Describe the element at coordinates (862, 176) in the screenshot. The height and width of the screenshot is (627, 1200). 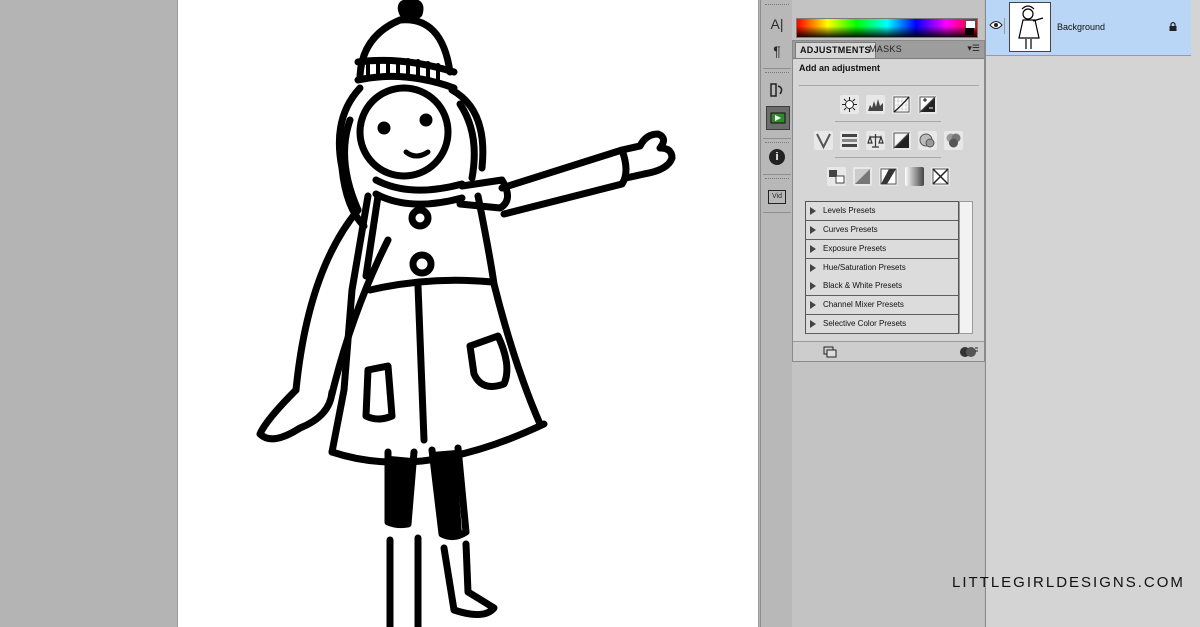
I see `posterize-icon` at that location.